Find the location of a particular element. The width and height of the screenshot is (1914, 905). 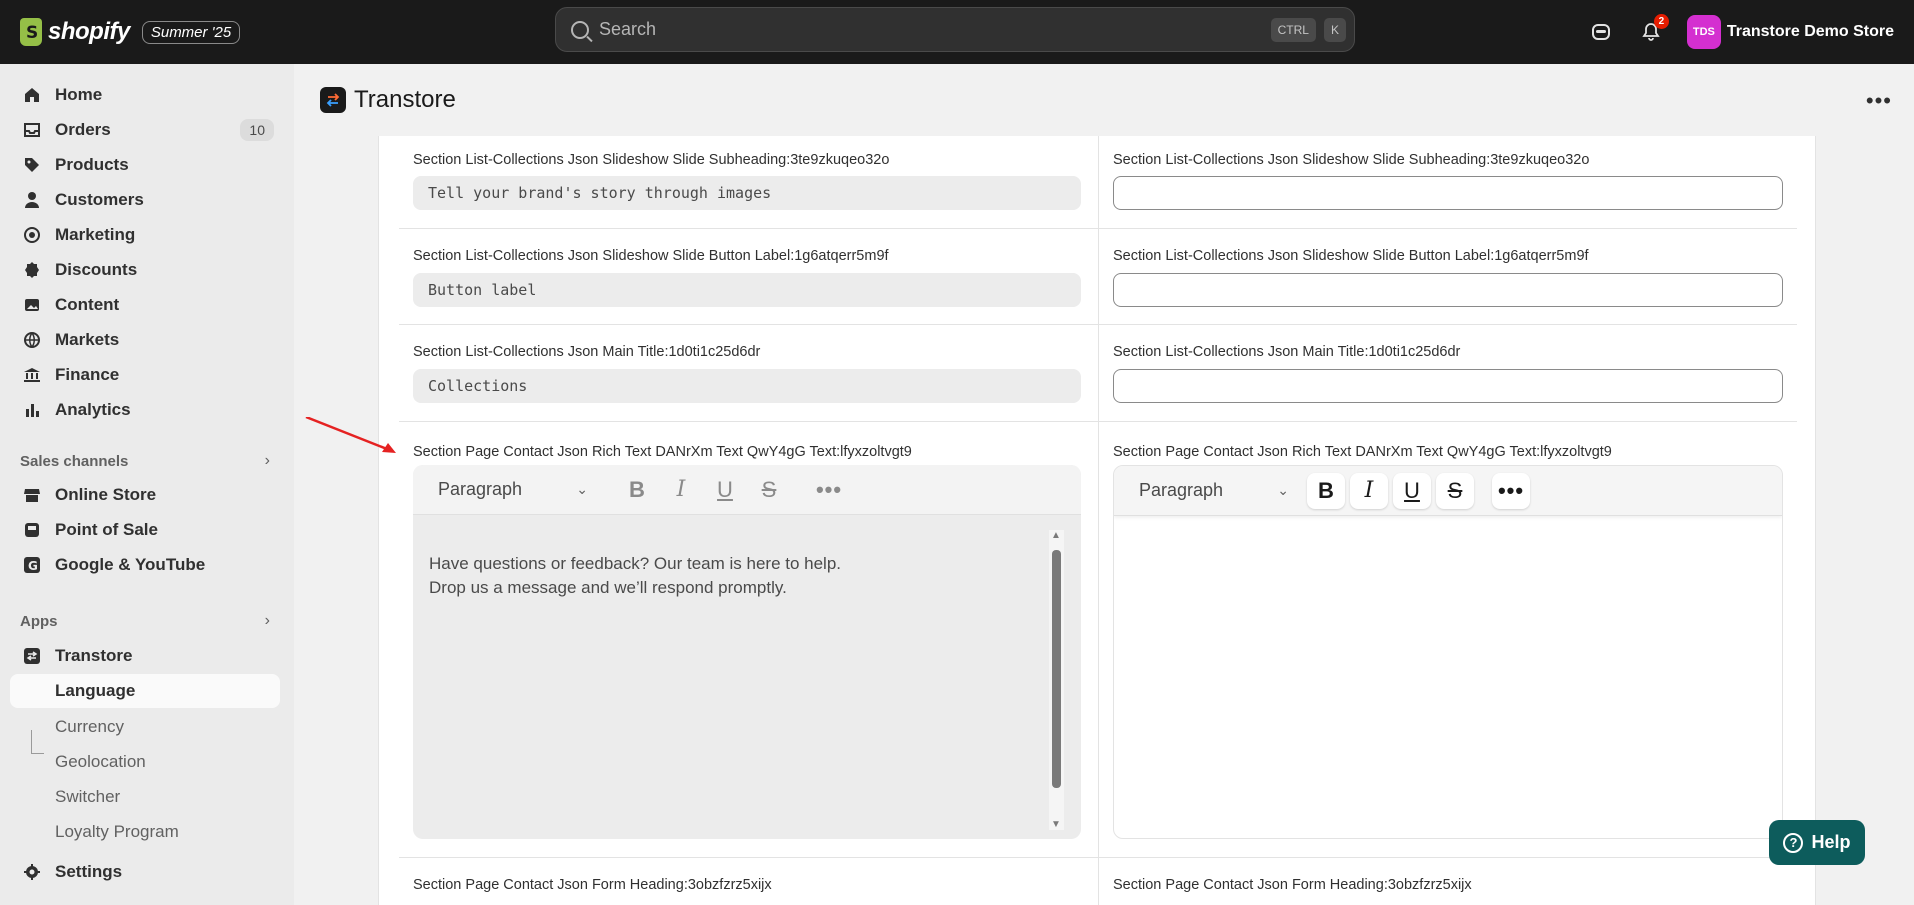

transtore-icon is located at coordinates (32, 656).